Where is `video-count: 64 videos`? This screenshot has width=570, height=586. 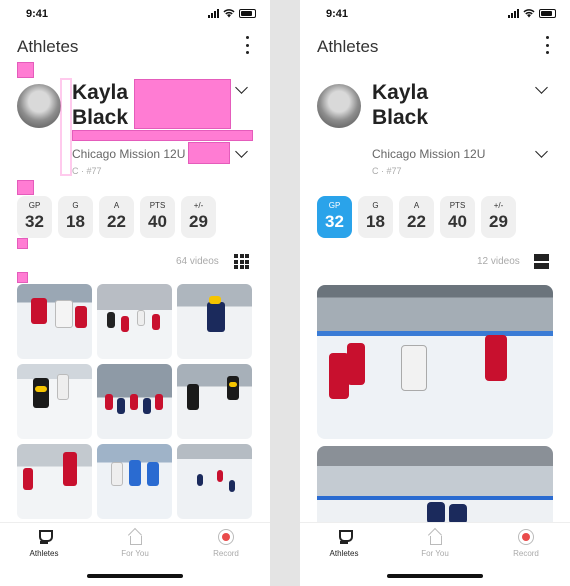 video-count: 64 videos is located at coordinates (197, 261).